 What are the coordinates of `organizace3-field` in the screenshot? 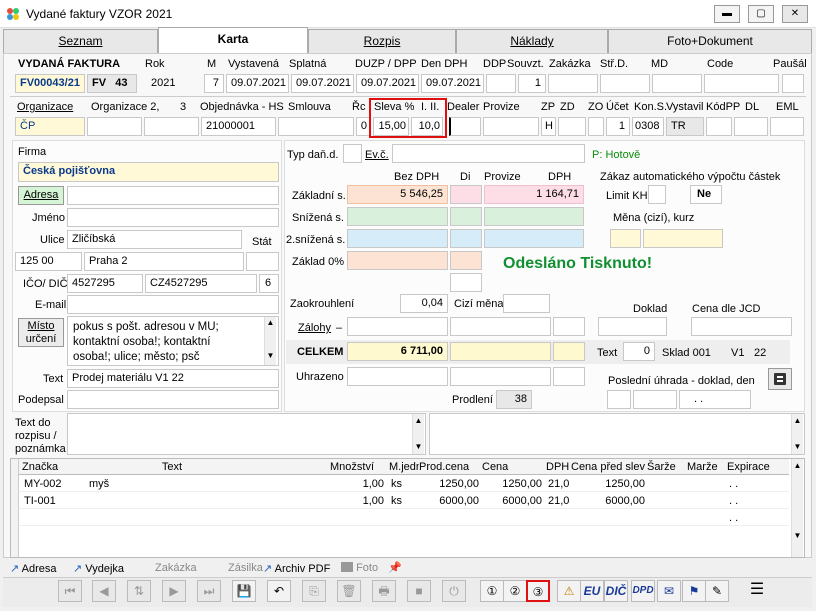 It's located at (171, 126).